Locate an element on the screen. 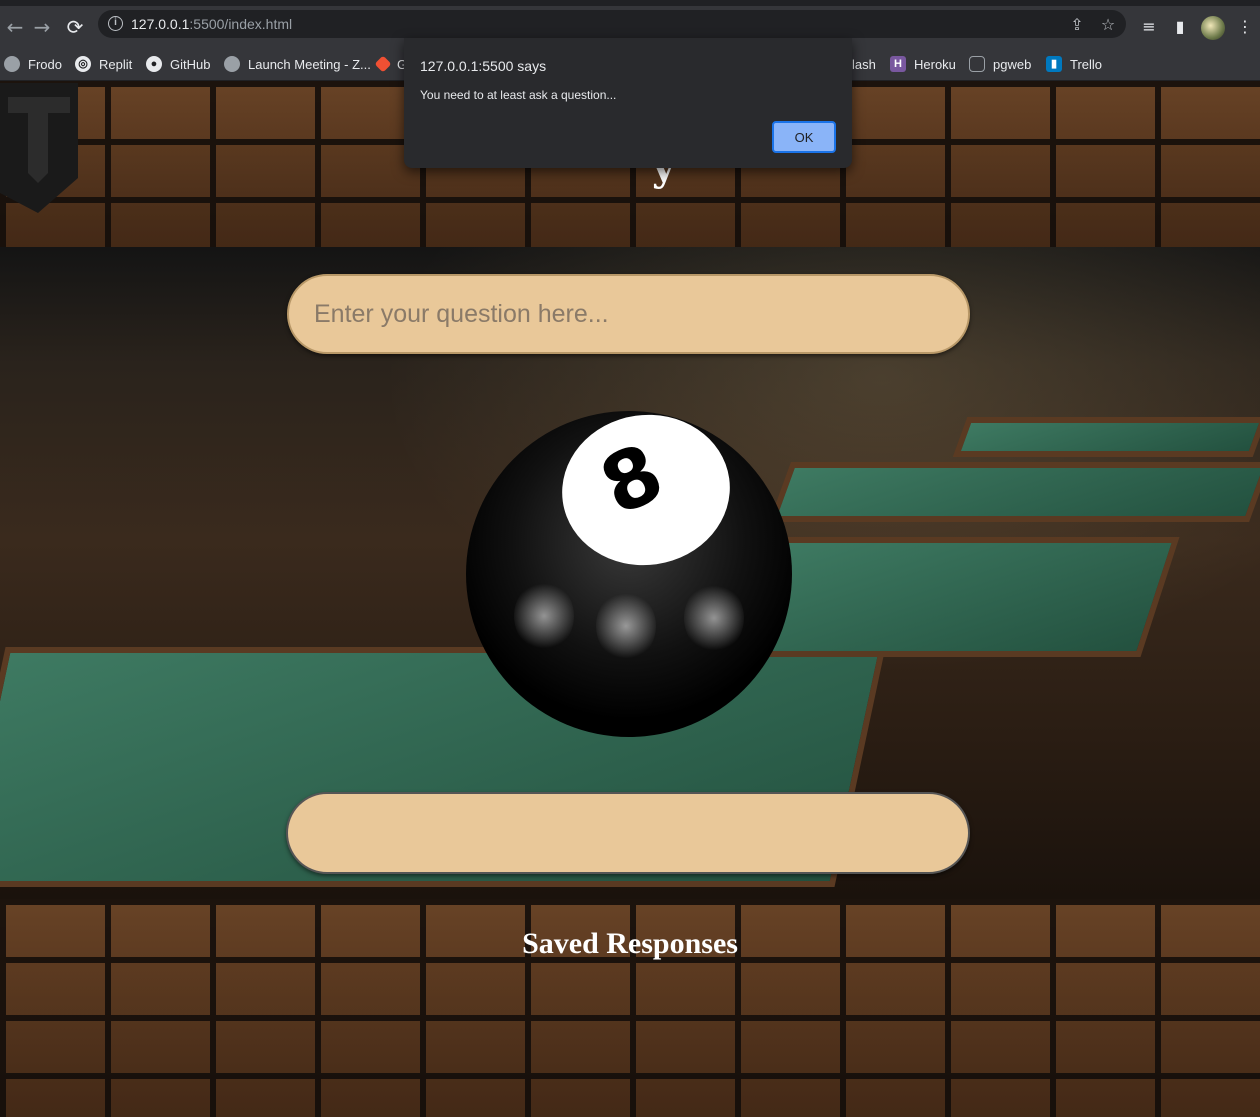 The height and width of the screenshot is (1117, 1260). bookmark-trello: ▮ Trello is located at coordinates (1074, 64).